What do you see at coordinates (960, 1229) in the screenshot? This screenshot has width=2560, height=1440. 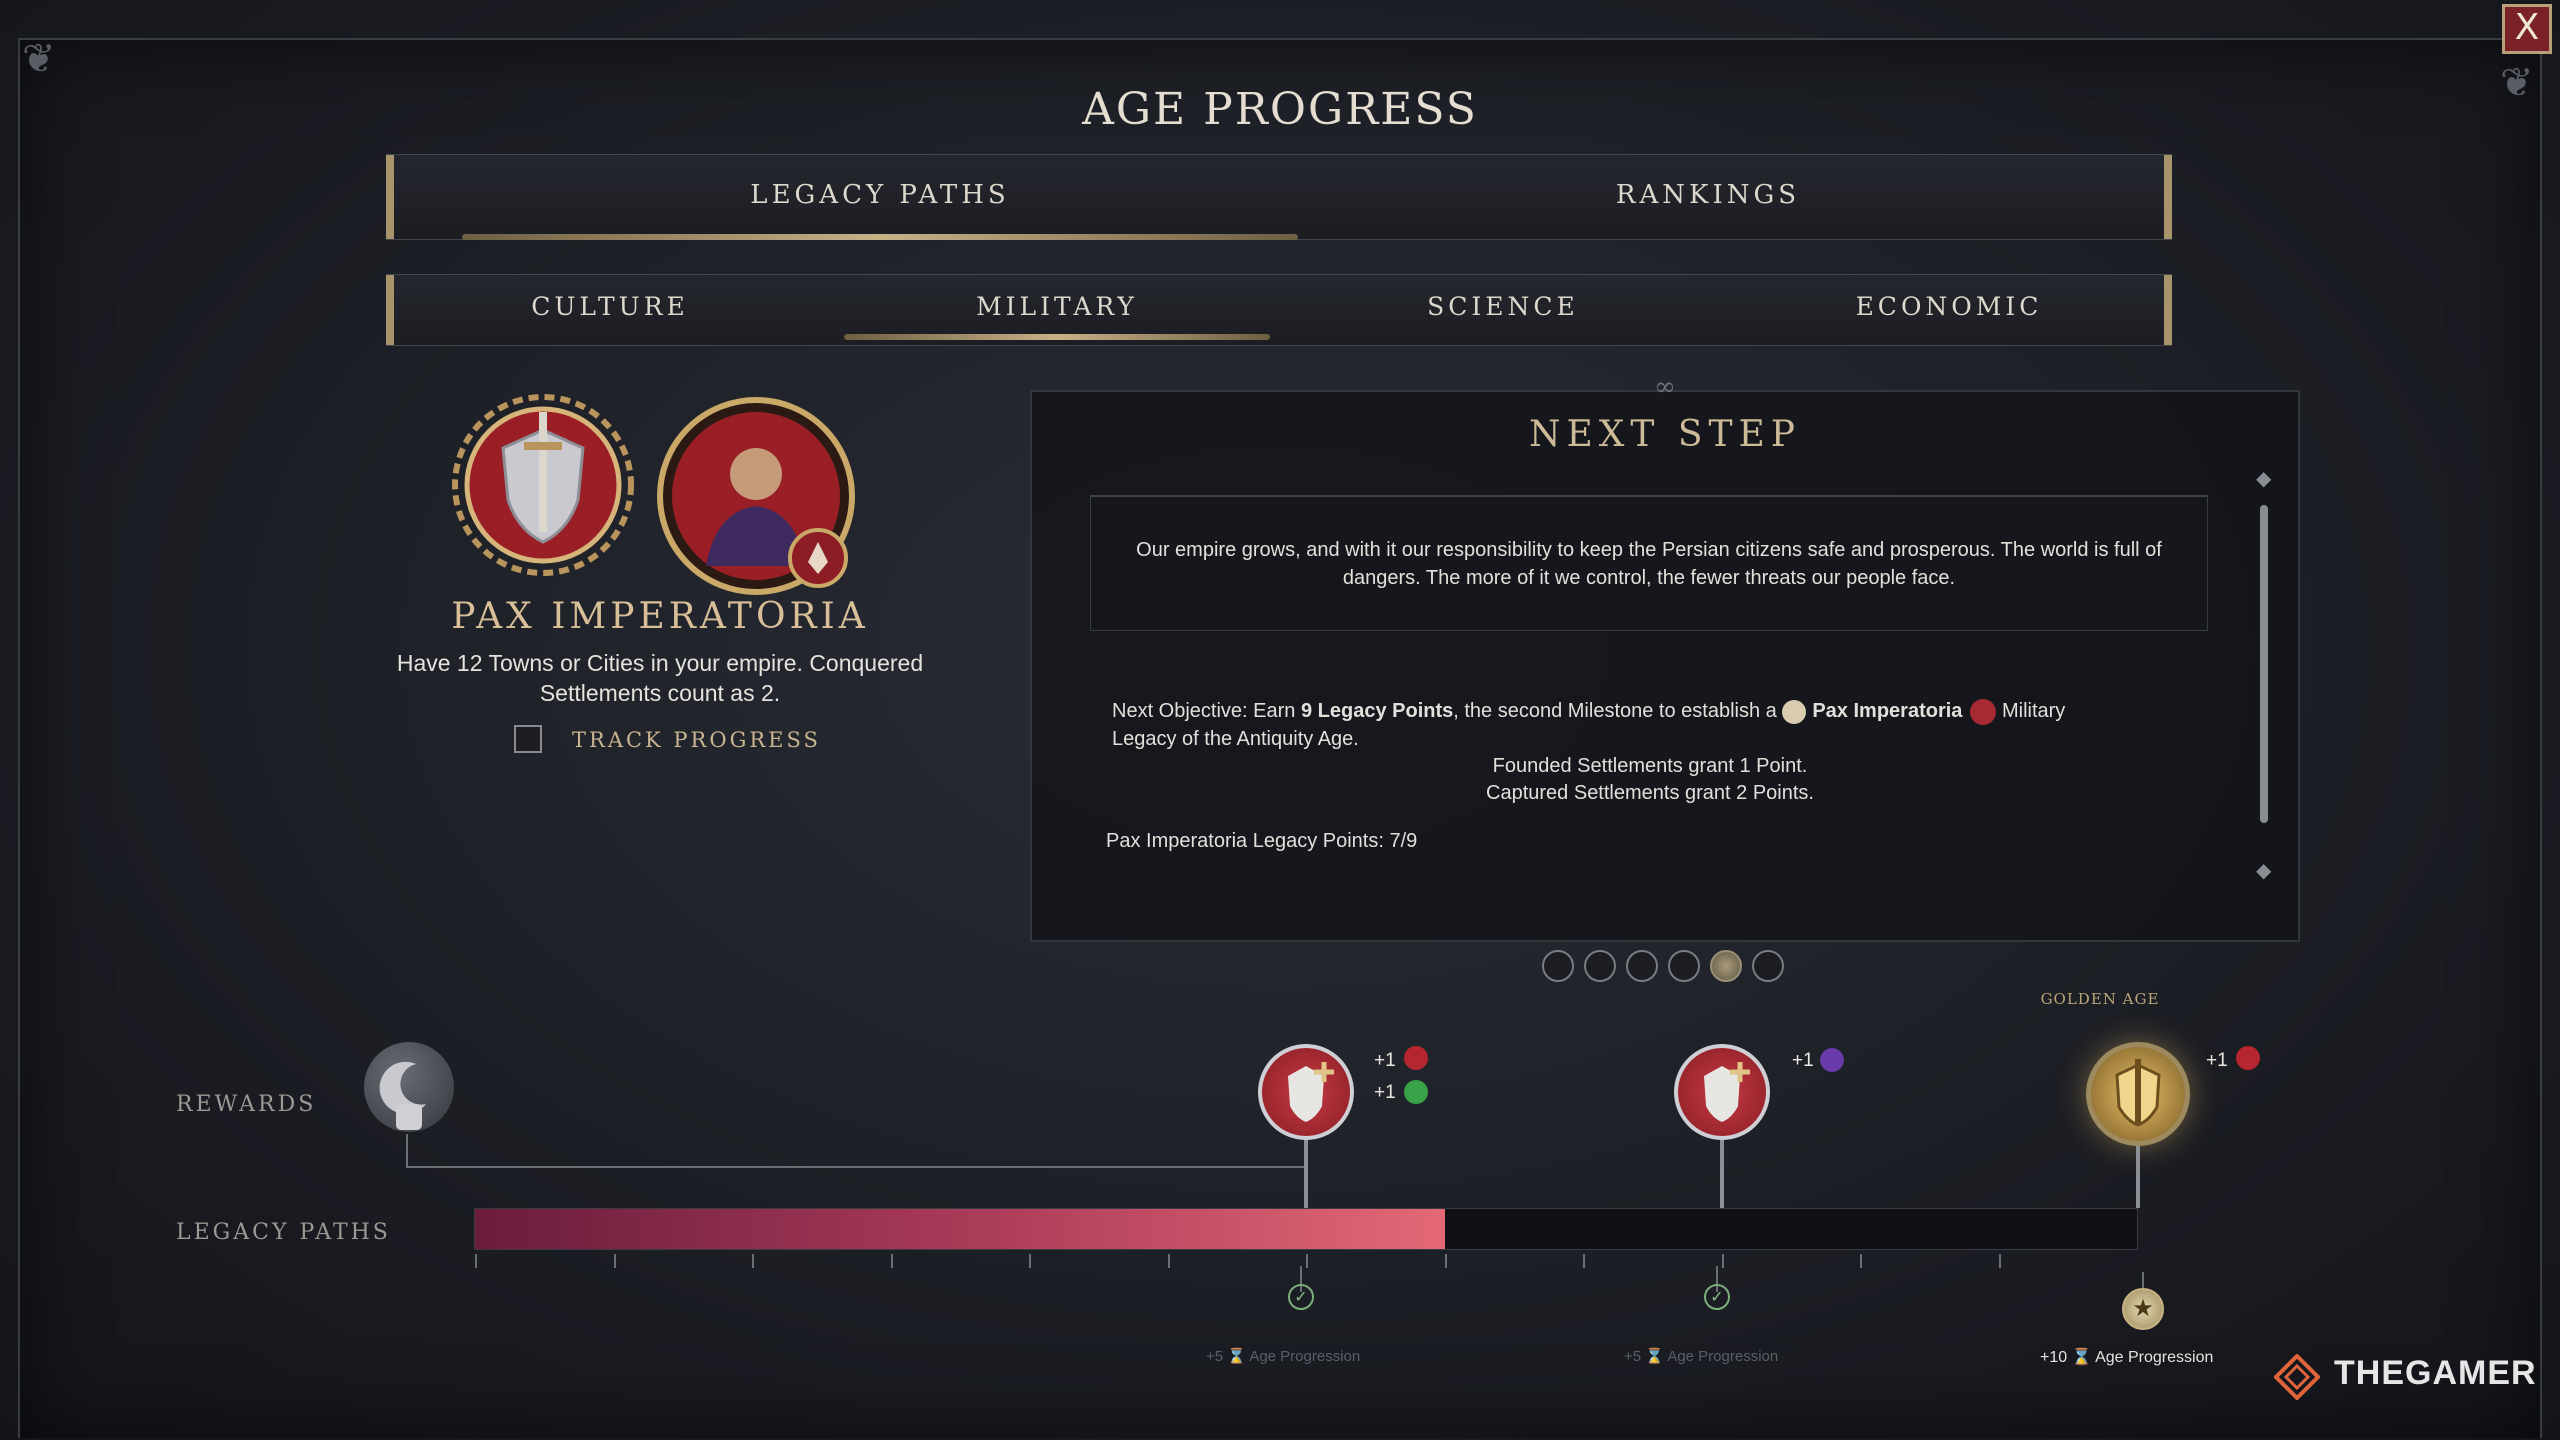 I see `legacy-progress-fill` at bounding box center [960, 1229].